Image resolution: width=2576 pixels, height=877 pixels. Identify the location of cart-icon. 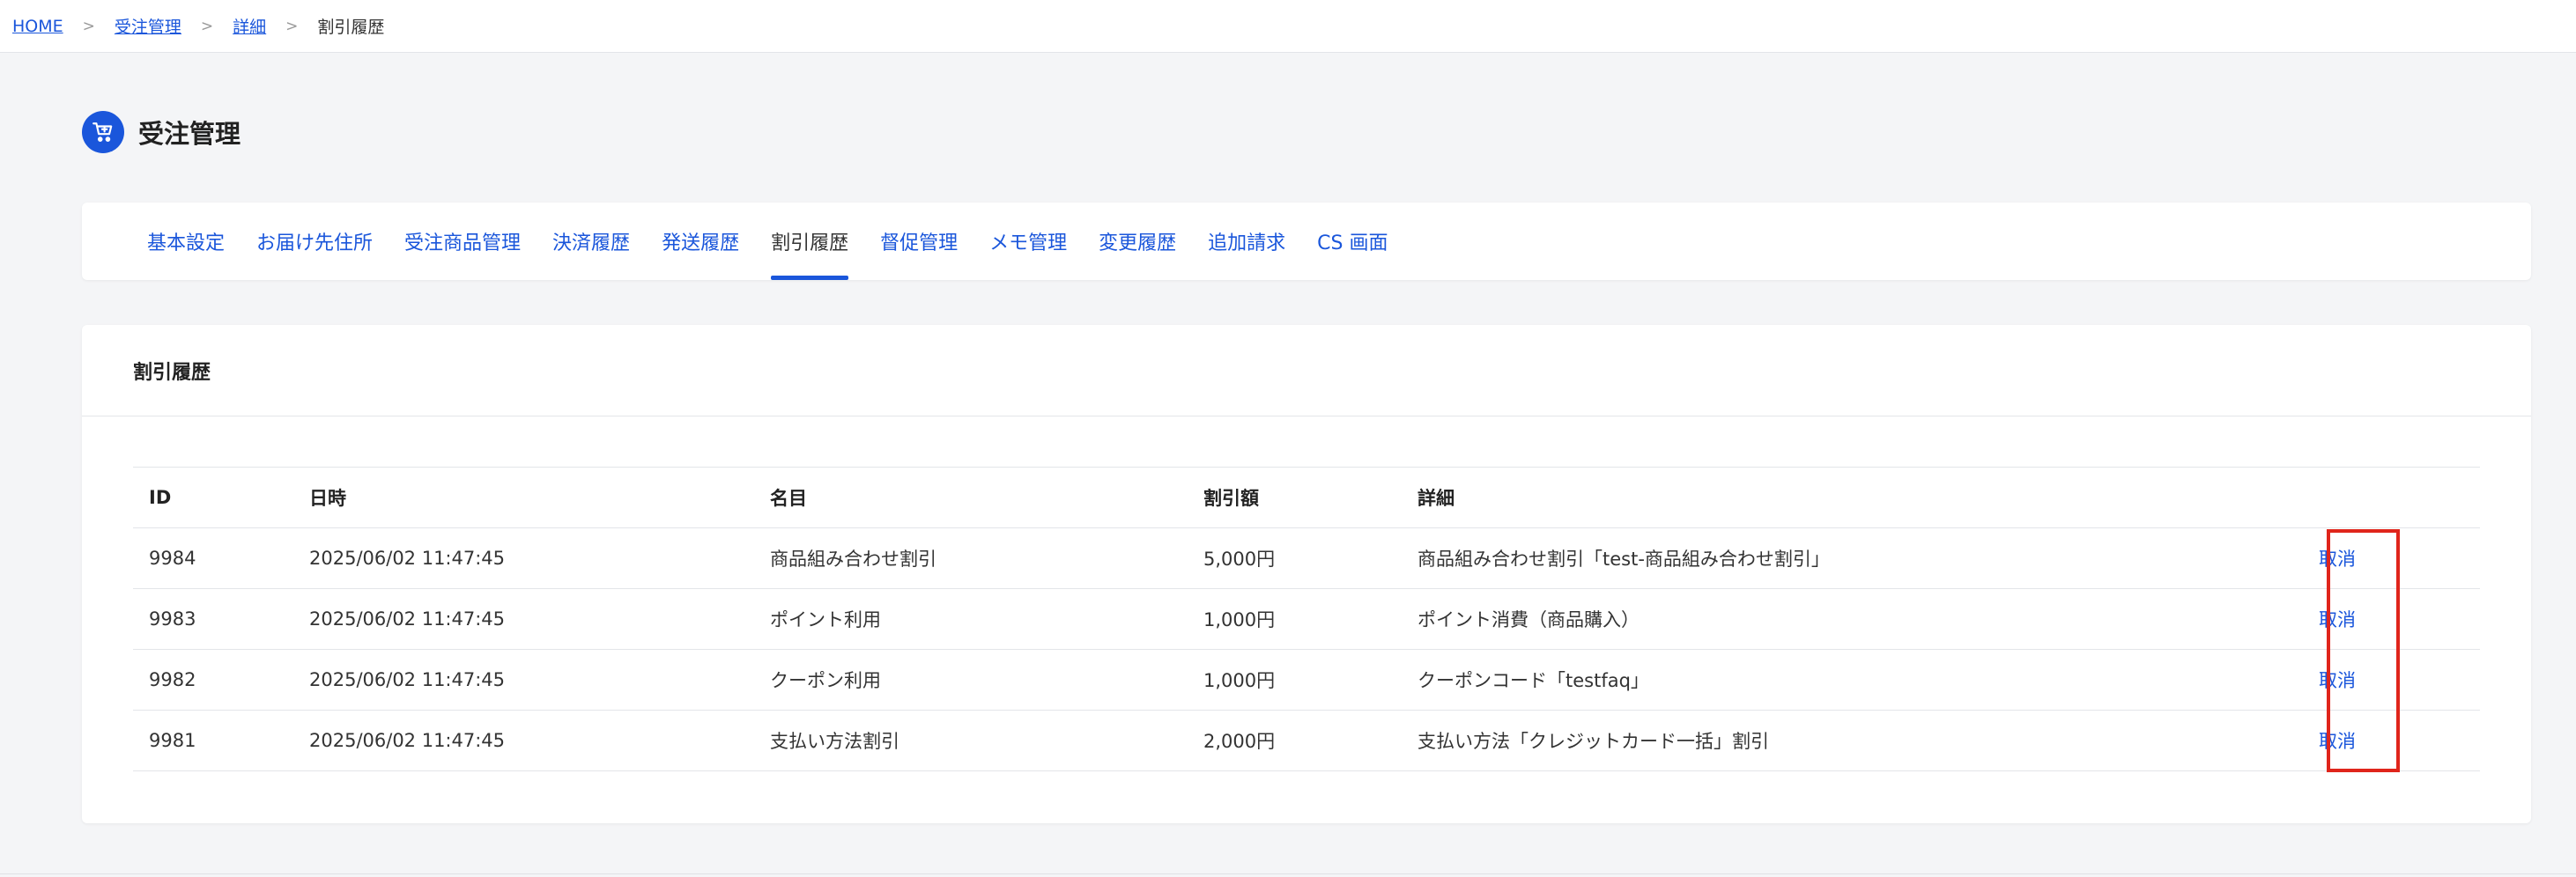
(103, 132).